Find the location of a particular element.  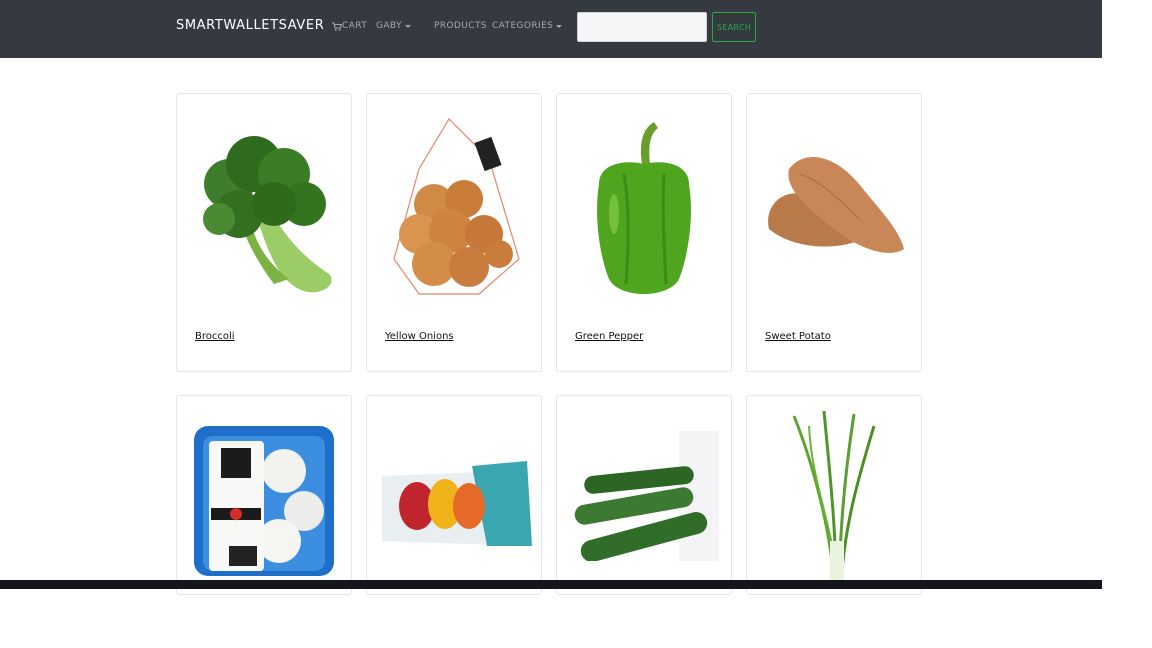

footer-bar is located at coordinates (551, 584).